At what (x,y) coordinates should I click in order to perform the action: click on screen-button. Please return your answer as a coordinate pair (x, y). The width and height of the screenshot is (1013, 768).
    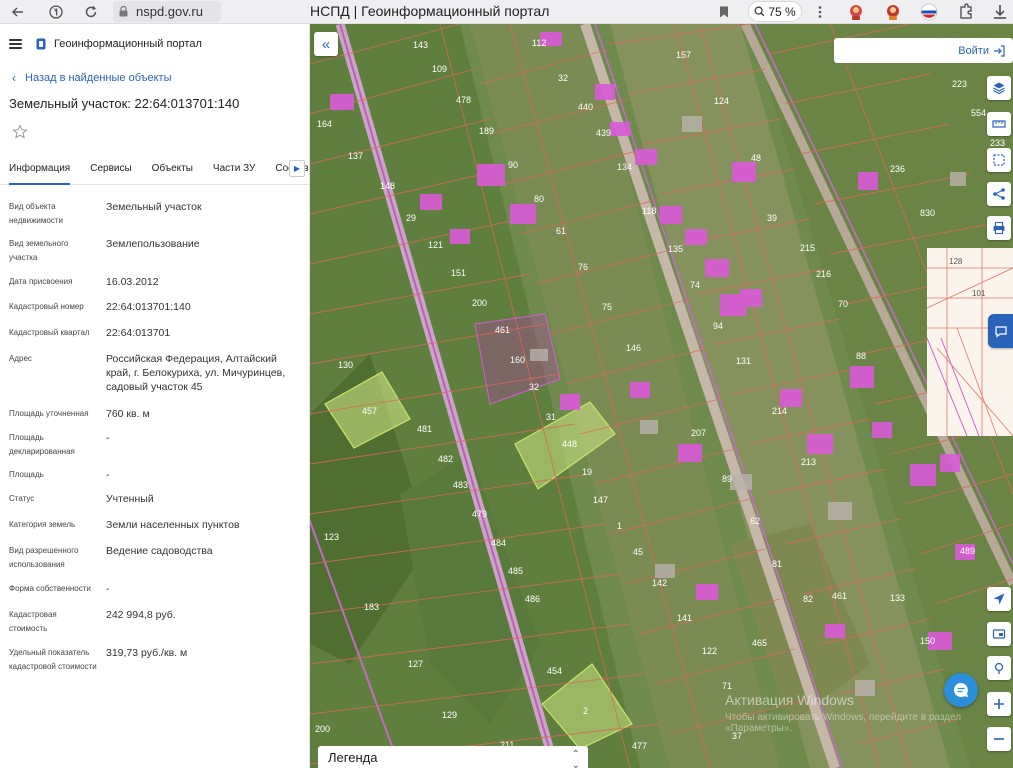
    Looking at the image, I should click on (999, 634).